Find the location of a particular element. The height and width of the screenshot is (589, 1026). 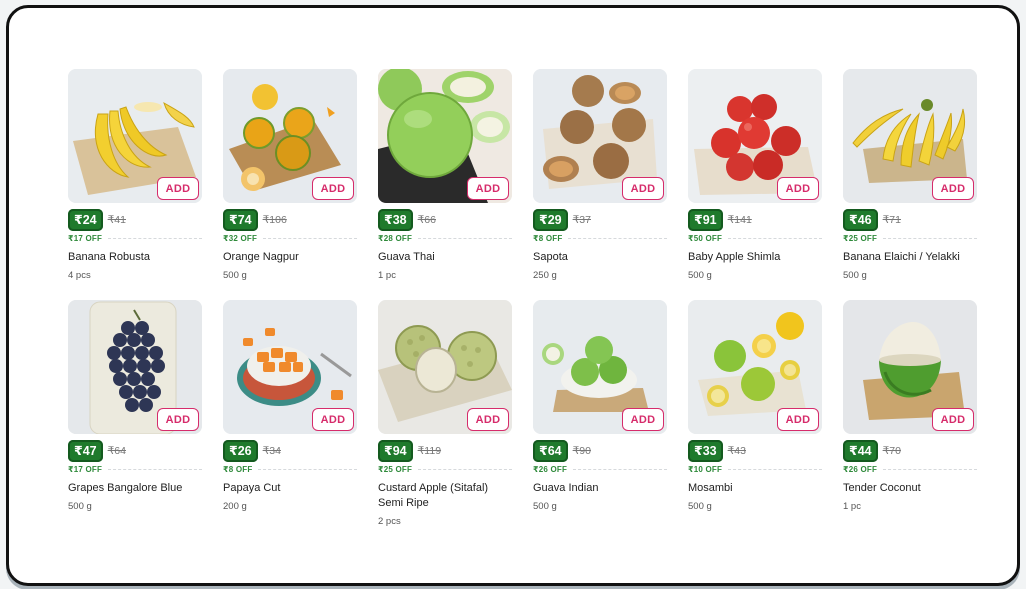

product-name: Mosambi is located at coordinates (755, 488).